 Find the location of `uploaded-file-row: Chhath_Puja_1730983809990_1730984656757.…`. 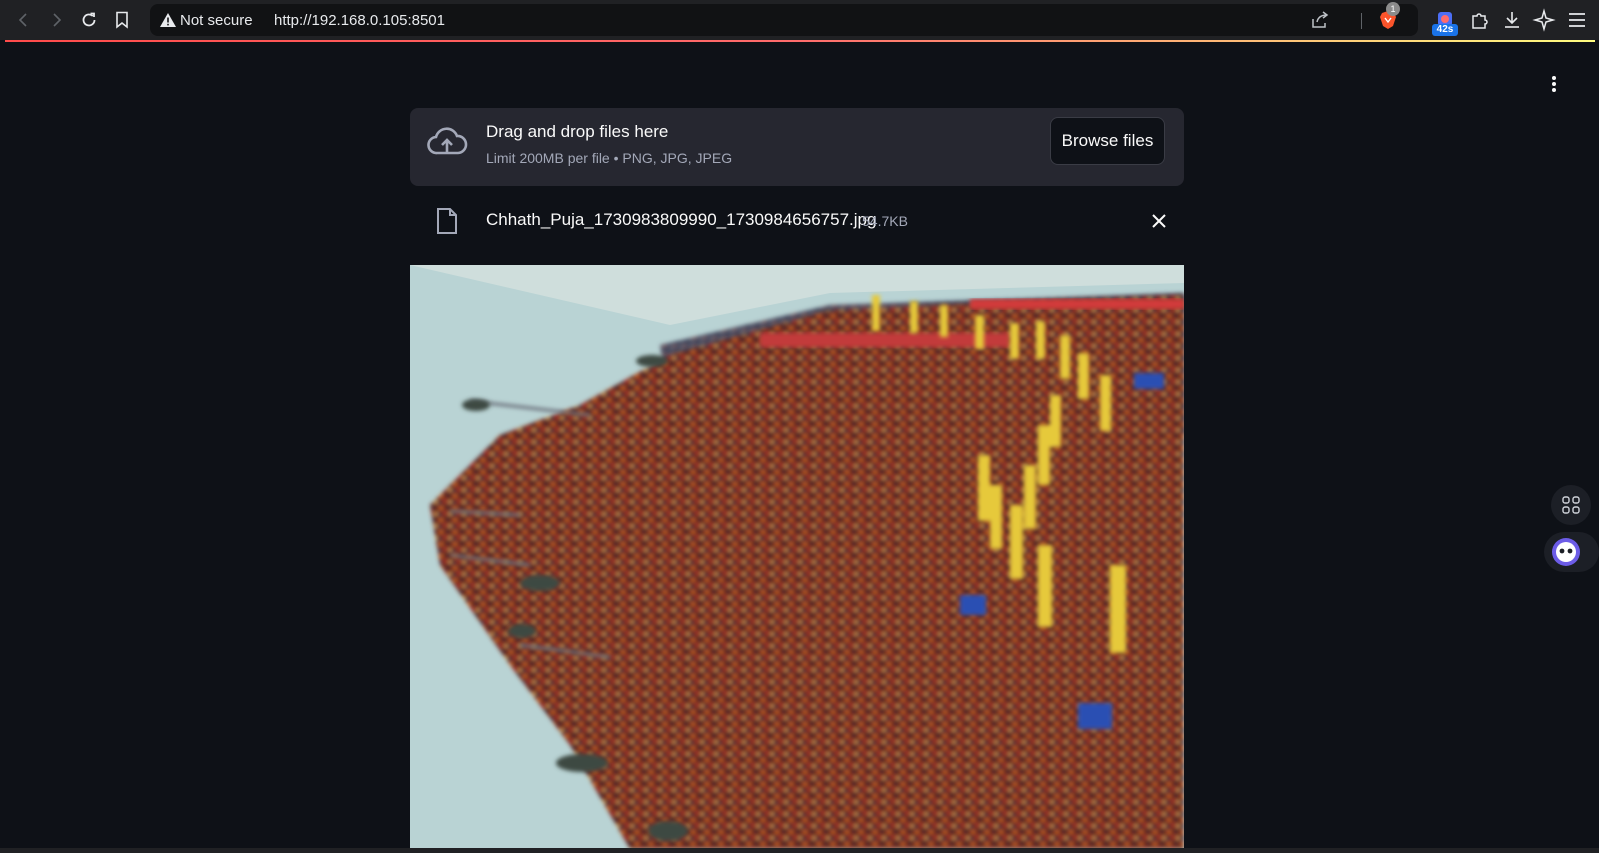

uploaded-file-row: Chhath_Puja_1730983809990_1730984656757.… is located at coordinates (797, 221).